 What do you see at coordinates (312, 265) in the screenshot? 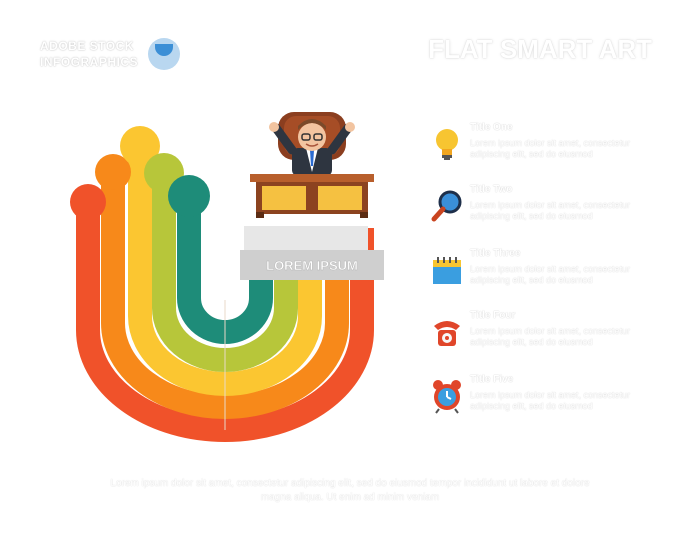
I see `banner-label: LOREM IPSUM` at bounding box center [312, 265].